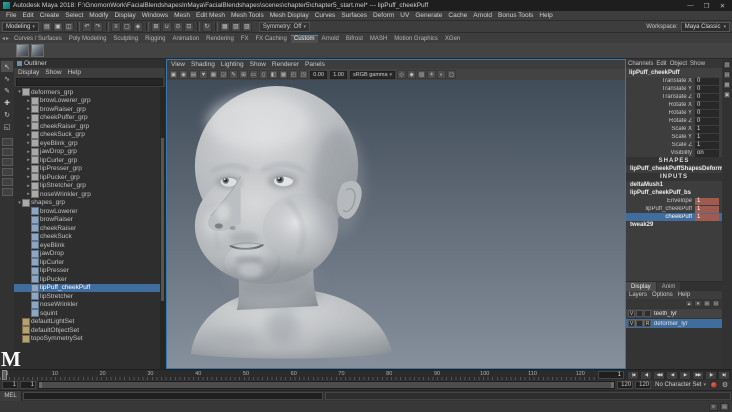  Describe the element at coordinates (86, 26) in the screenshot. I see `undo-icon: ↶` at that location.